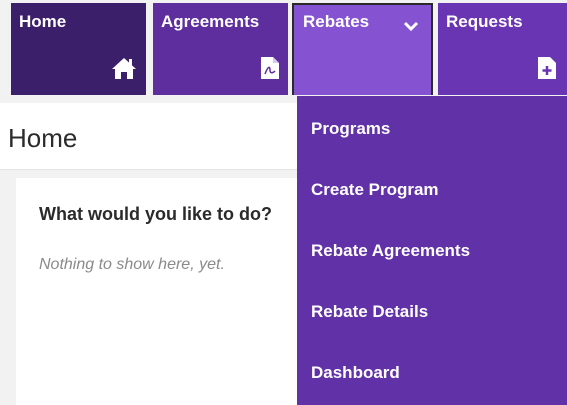  Describe the element at coordinates (43, 138) in the screenshot. I see `page-title: Home` at that location.